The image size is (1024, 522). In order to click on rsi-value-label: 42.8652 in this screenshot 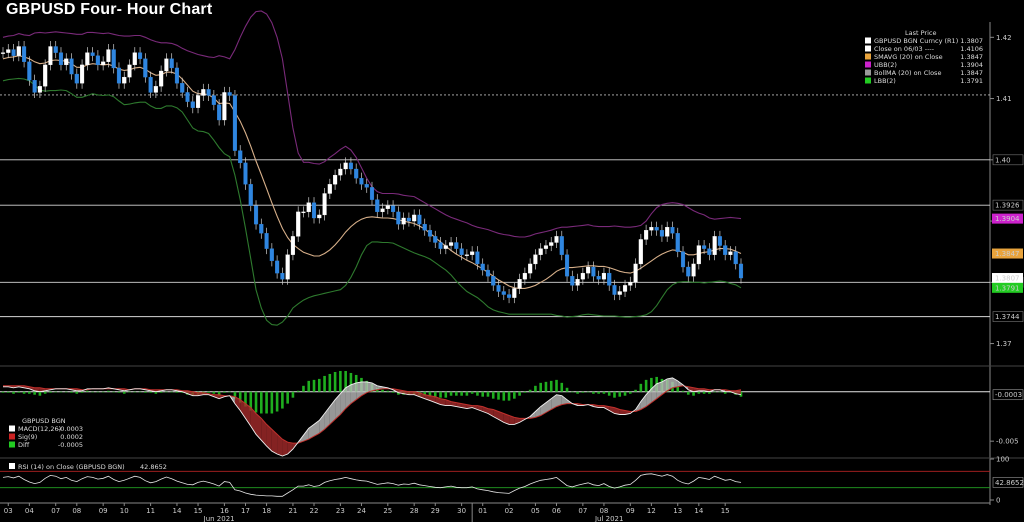, I will do `click(1009, 483)`.